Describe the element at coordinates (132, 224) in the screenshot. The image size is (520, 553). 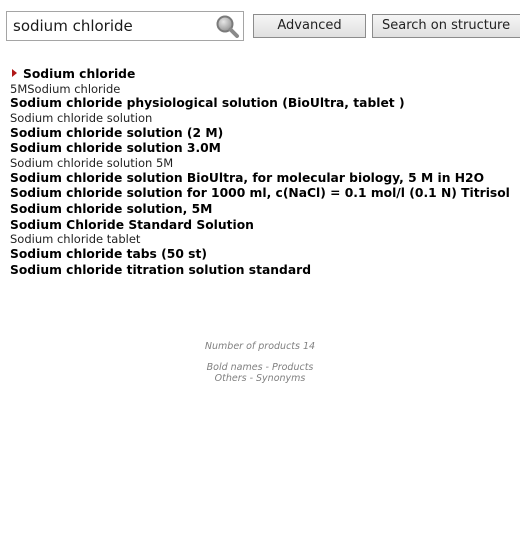
I see `result-label: Sodium Chloride Standard Solution` at that location.